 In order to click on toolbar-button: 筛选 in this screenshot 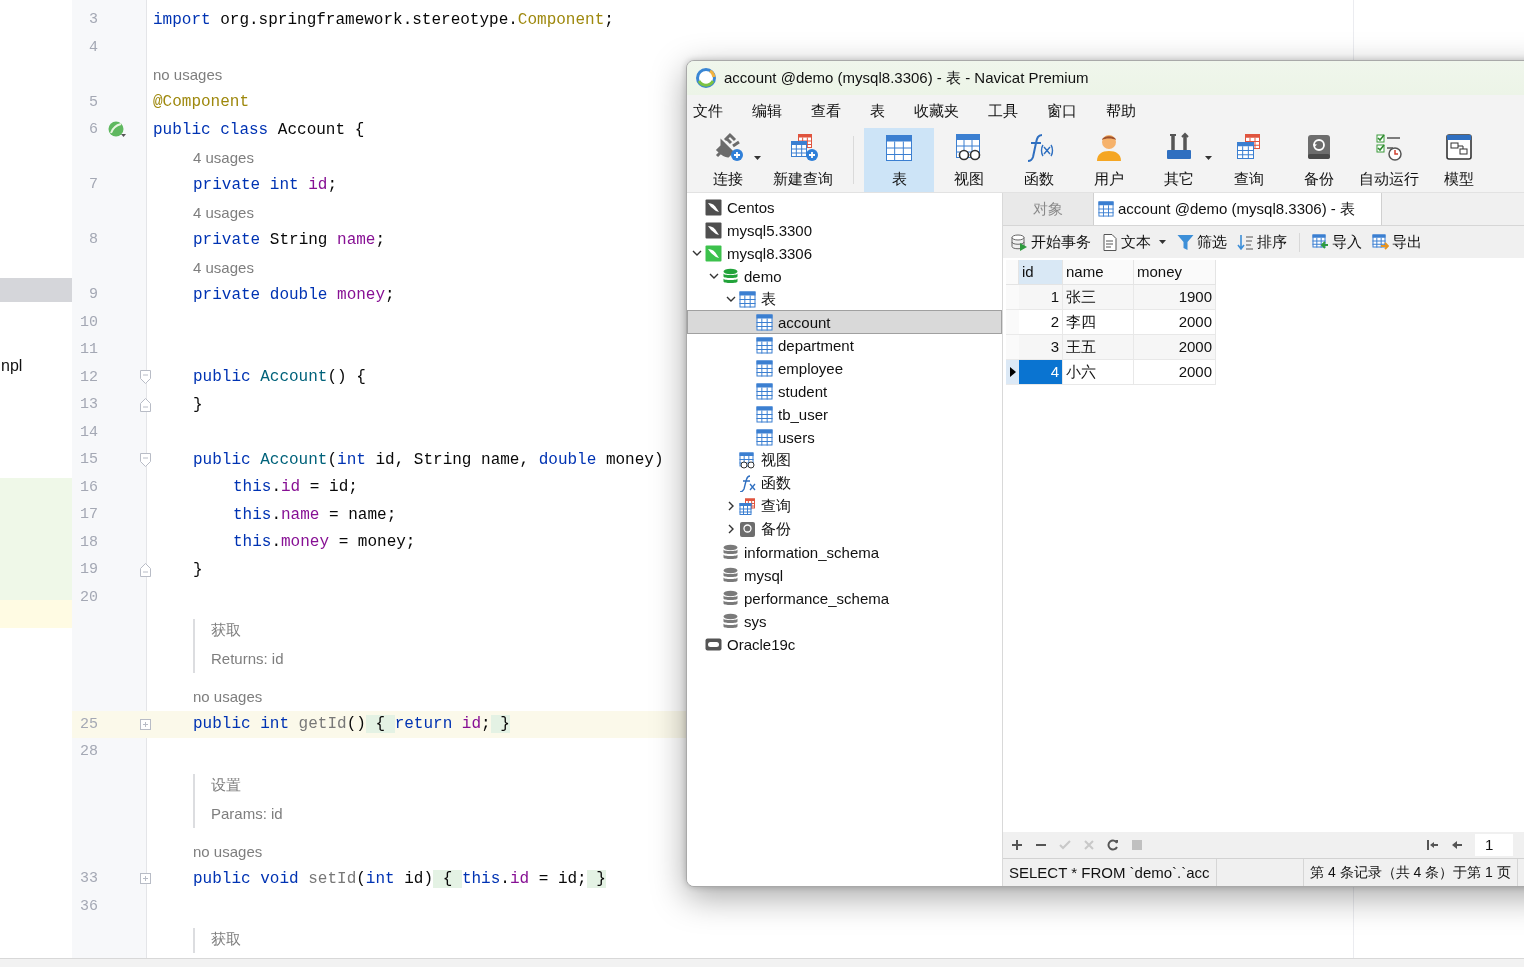, I will do `click(1202, 242)`.